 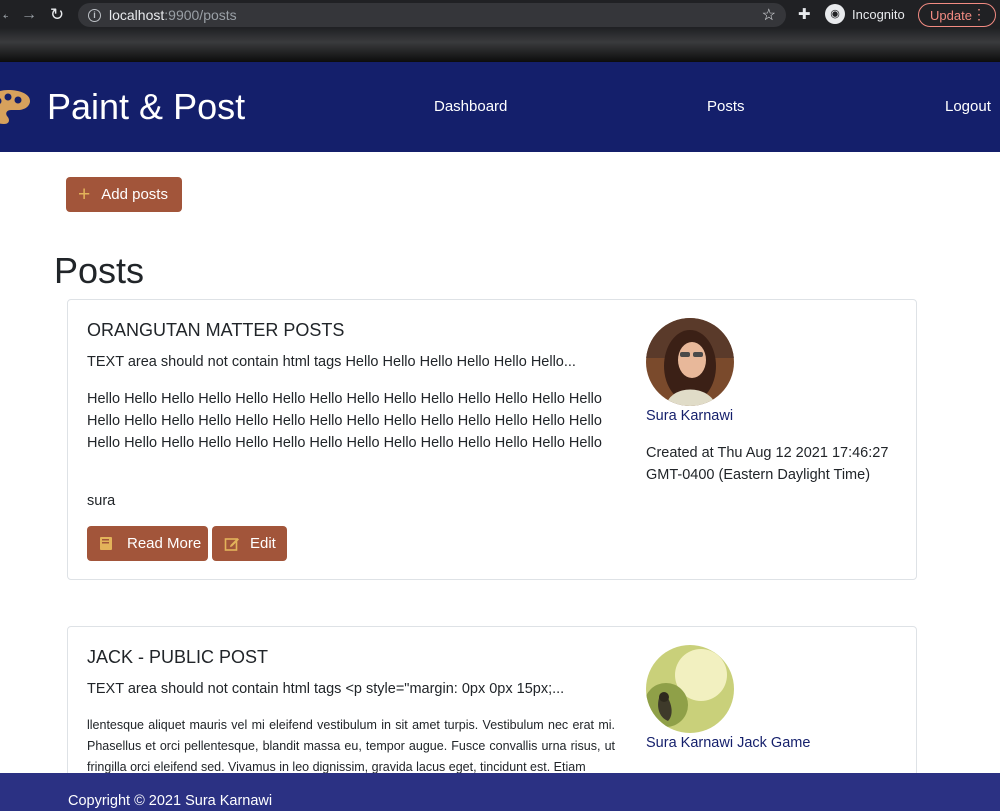 What do you see at coordinates (164, 543) in the screenshot?
I see `read-more-label: Read More` at bounding box center [164, 543].